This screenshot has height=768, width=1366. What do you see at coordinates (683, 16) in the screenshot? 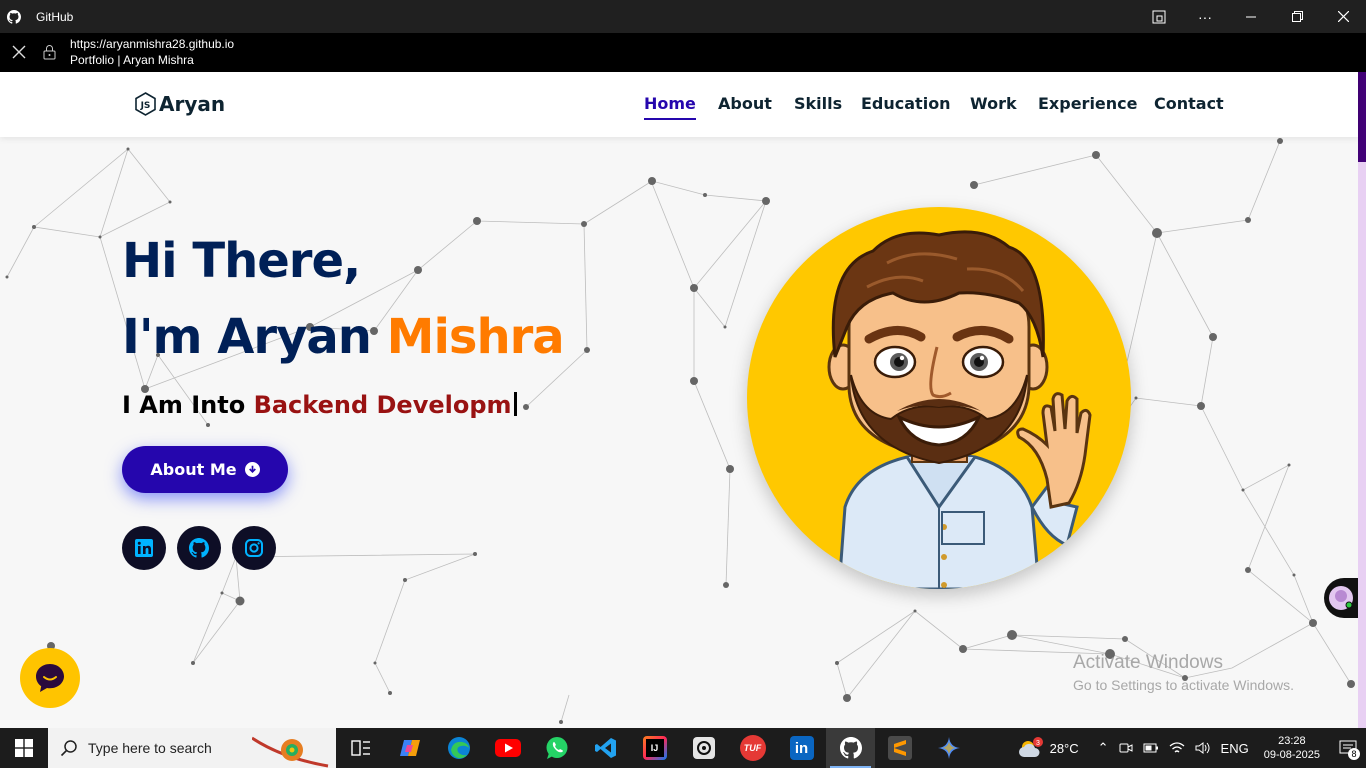
I see `window-titlebar: GitHub ···` at bounding box center [683, 16].